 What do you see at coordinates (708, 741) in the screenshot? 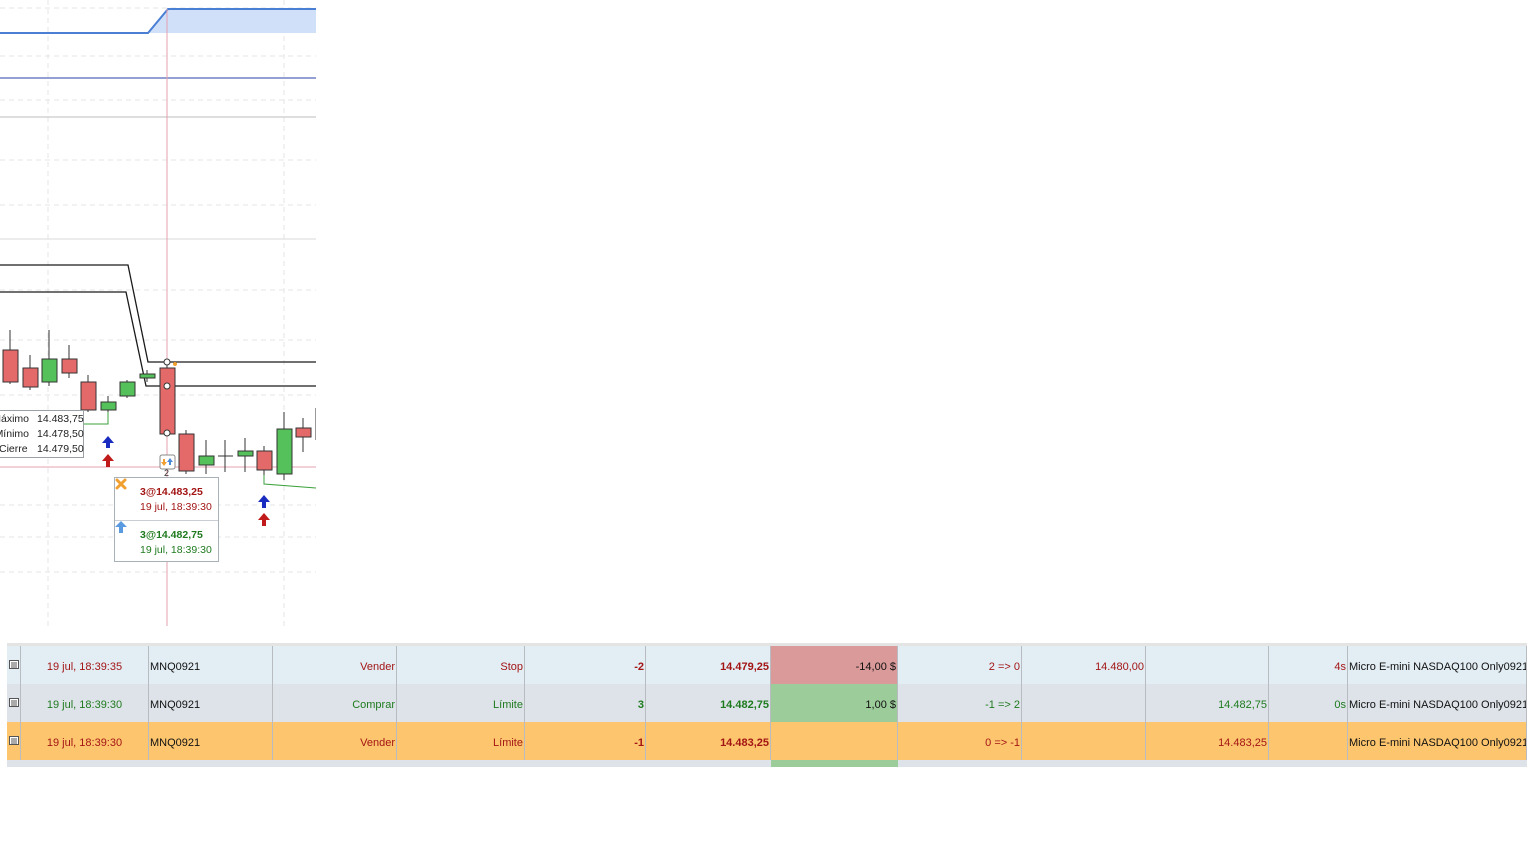
I see `cell-price: 14.483,25` at bounding box center [708, 741].